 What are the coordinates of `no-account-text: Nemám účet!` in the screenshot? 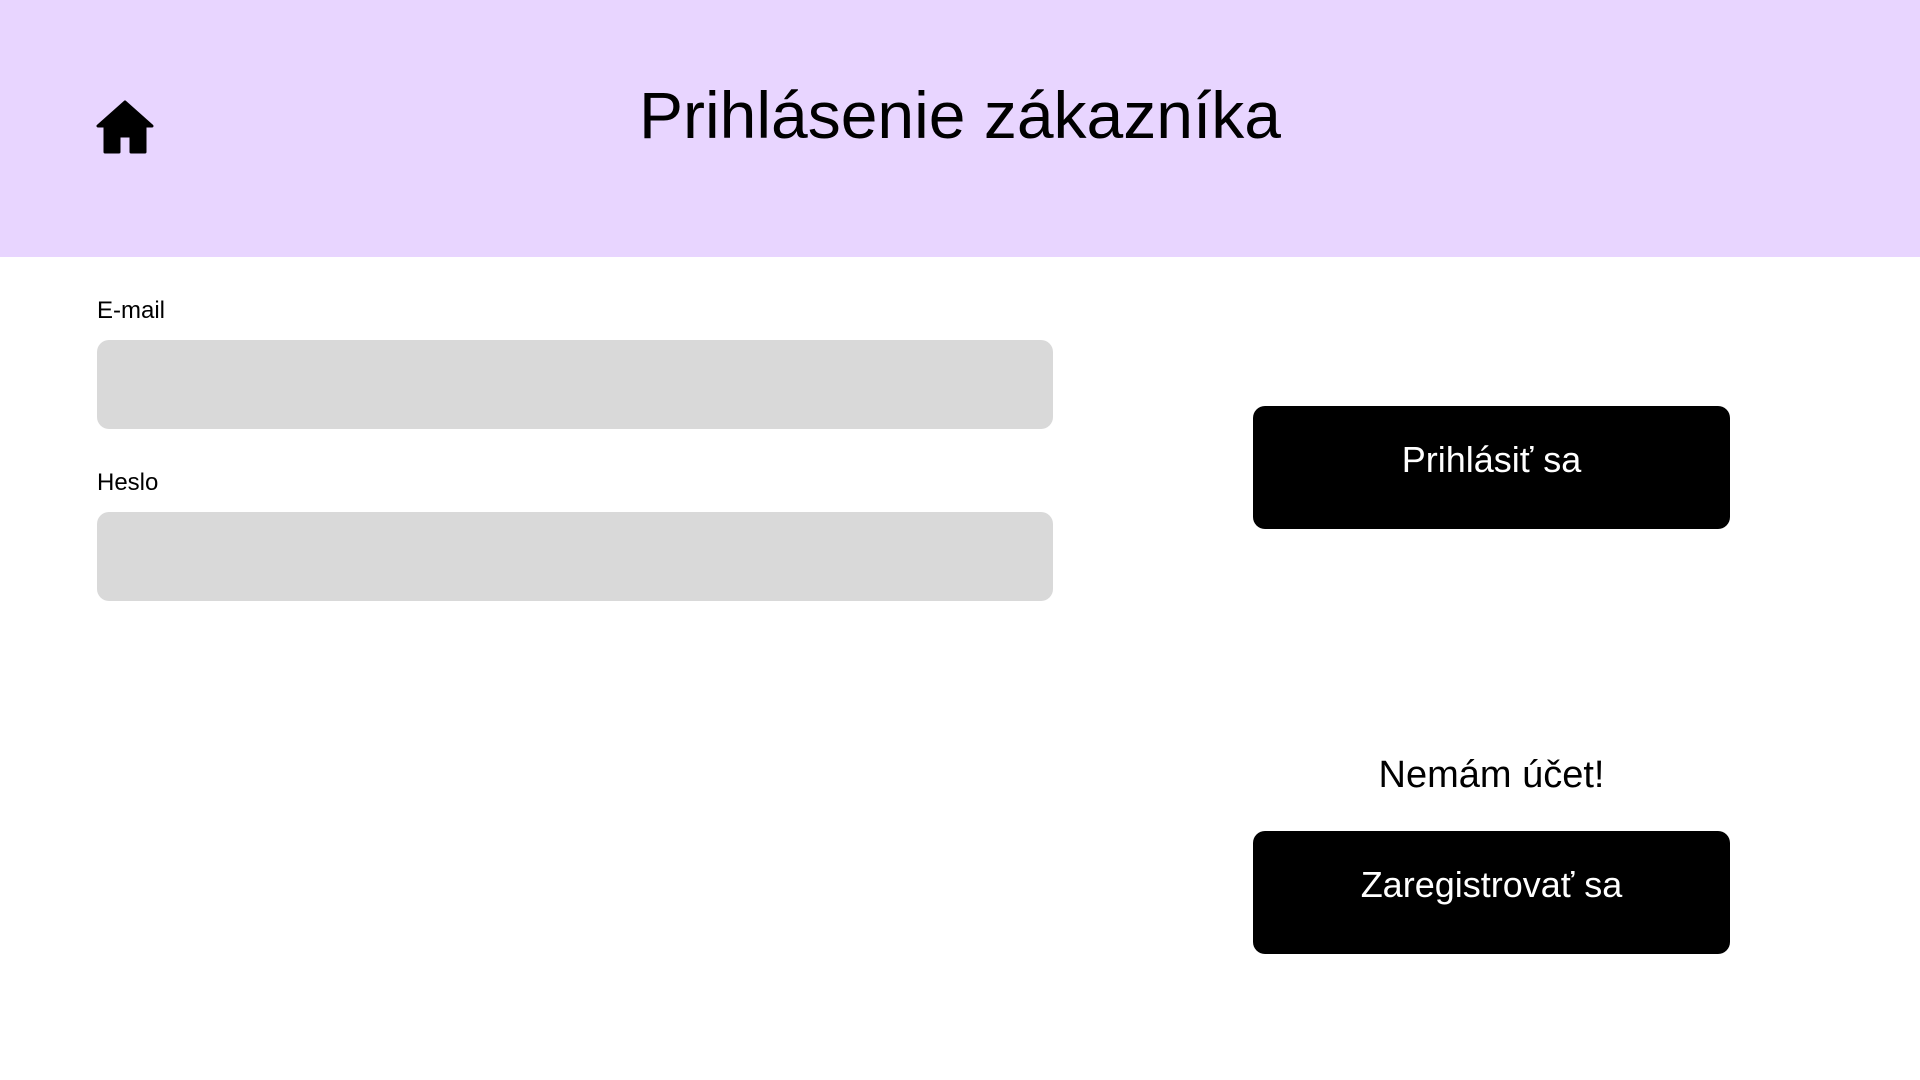 It's located at (1491, 775).